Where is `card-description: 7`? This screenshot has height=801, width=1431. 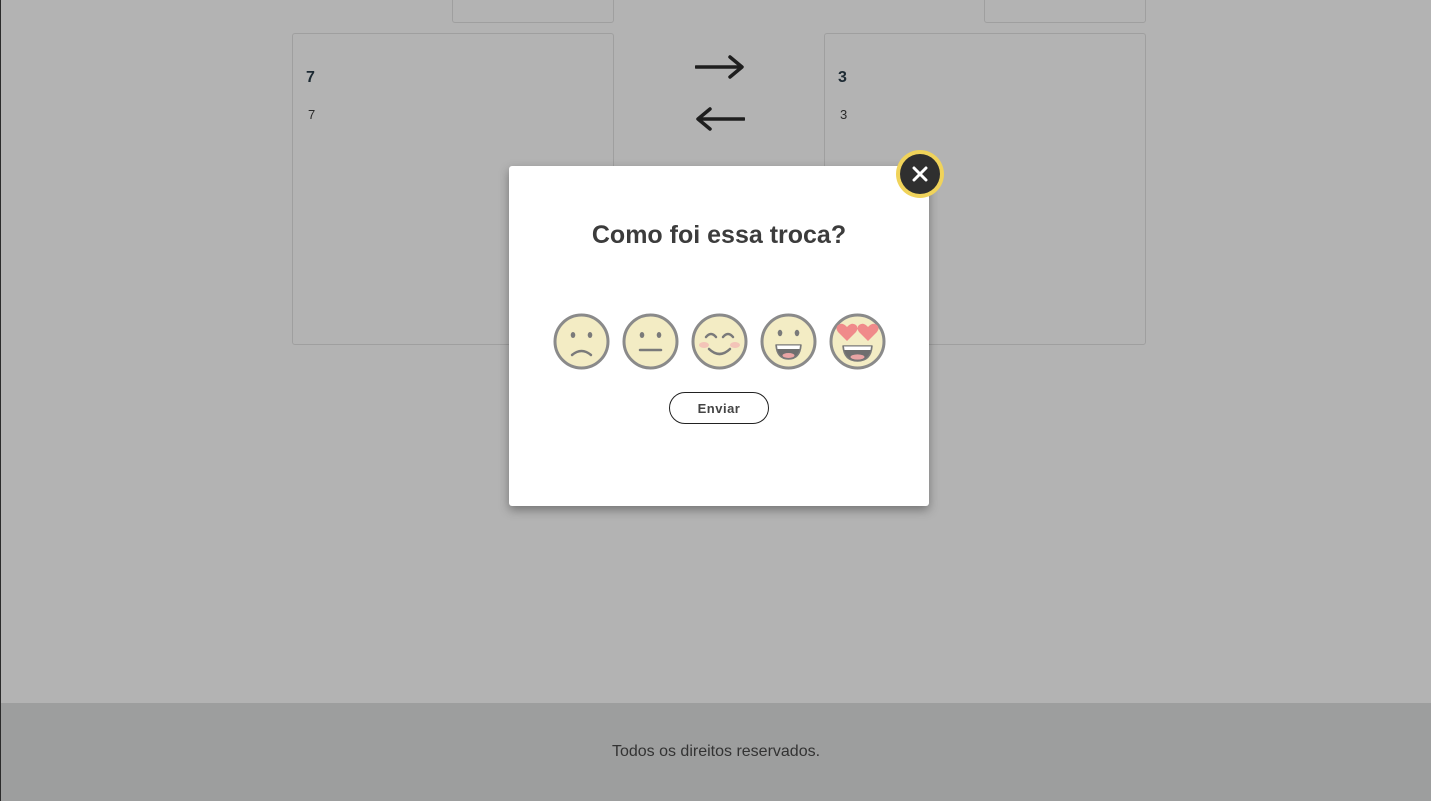
card-description: 7 is located at coordinates (312, 114).